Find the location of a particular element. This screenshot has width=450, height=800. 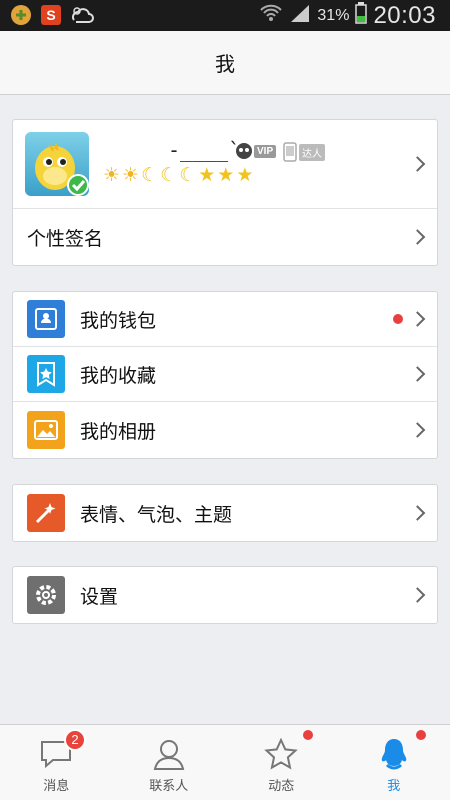

s-app-notification-icon: S is located at coordinates (51, 15).